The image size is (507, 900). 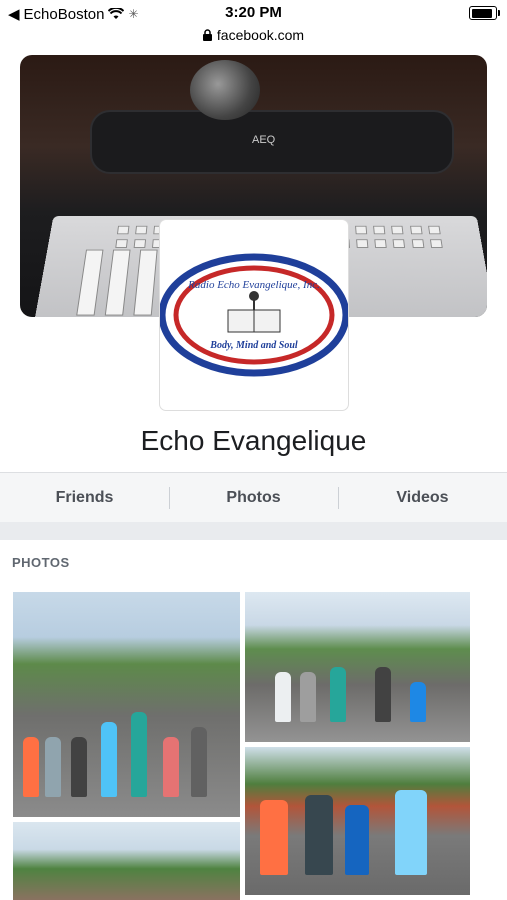 I want to click on tab-friends: Friends, so click(x=84, y=498).